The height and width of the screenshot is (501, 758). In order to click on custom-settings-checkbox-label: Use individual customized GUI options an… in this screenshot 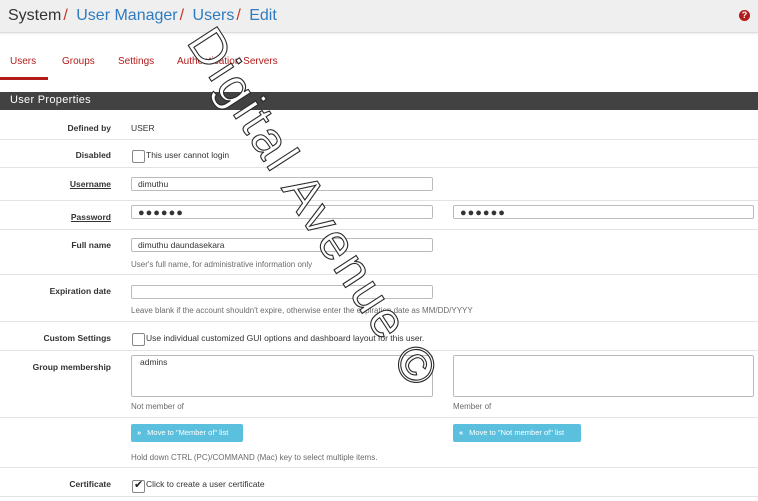, I will do `click(285, 338)`.